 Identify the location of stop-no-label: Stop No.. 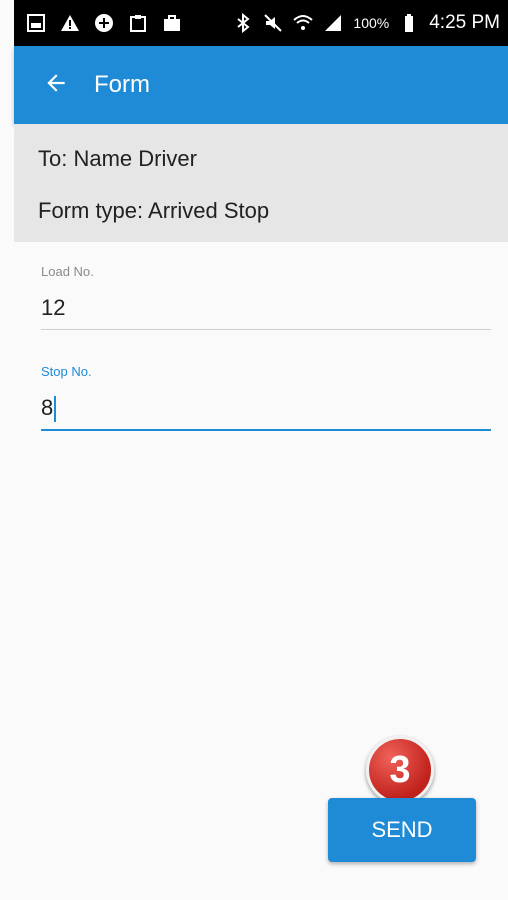
(66, 371).